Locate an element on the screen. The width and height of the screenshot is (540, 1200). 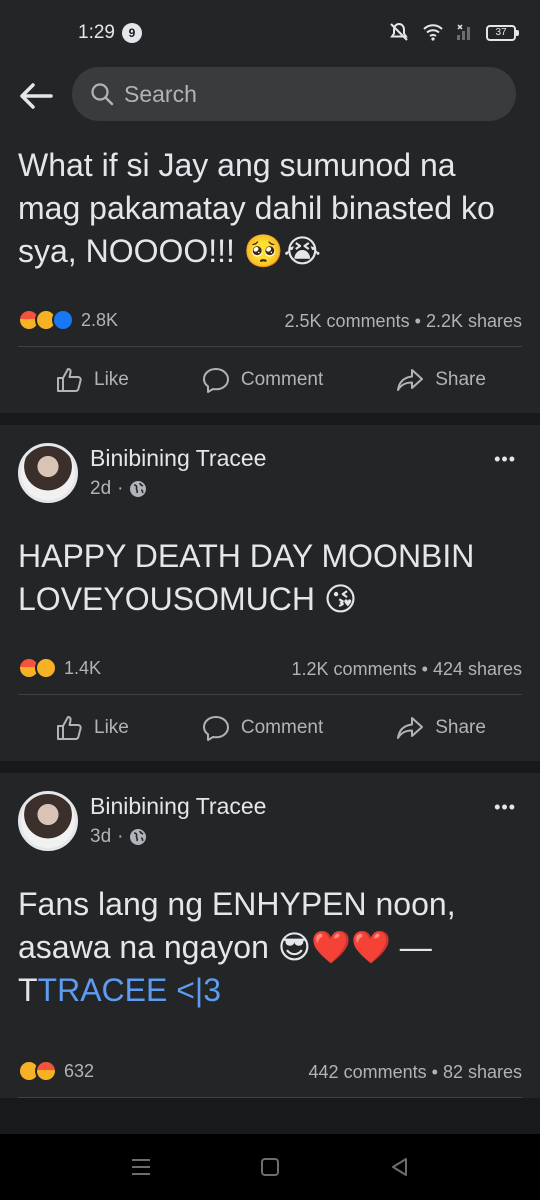
post-header: Binibining Tracee 2d · ••• is located at coordinates (270, 480).